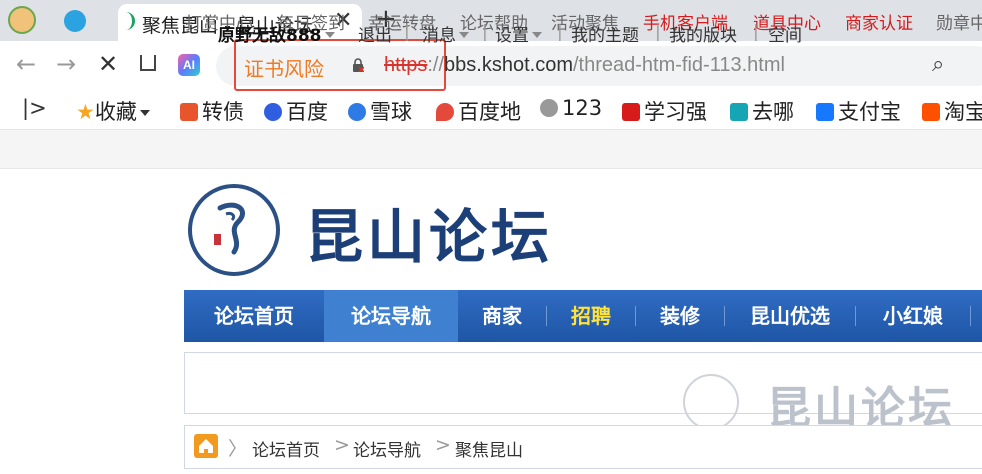  What do you see at coordinates (189, 65) in the screenshot?
I see `ai-assistant-icon: AI` at bounding box center [189, 65].